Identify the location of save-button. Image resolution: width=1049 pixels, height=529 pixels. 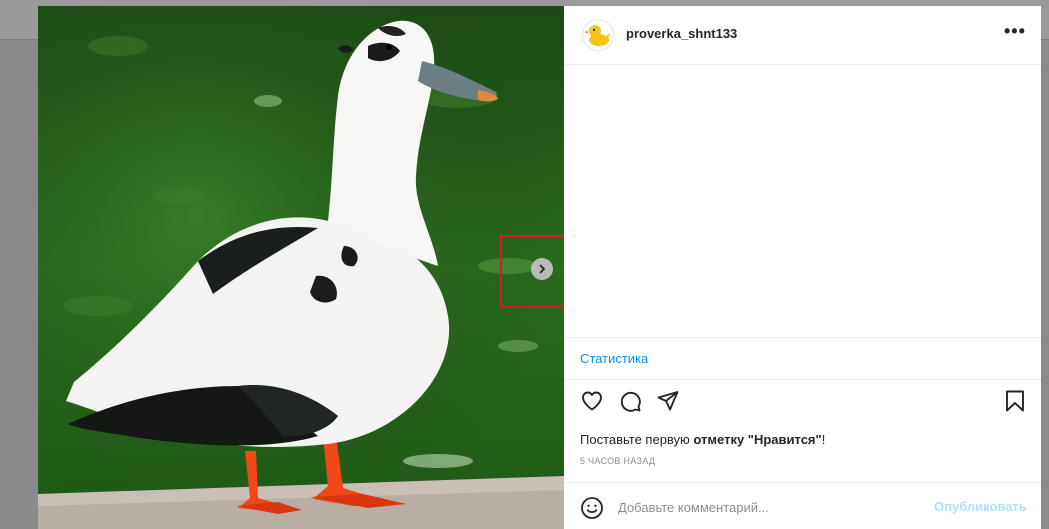
(1015, 403).